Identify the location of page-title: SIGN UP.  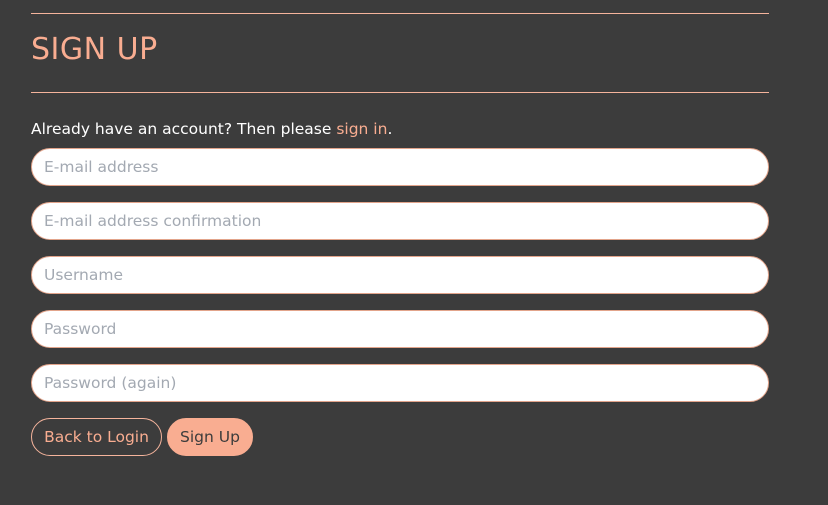
(94, 49).